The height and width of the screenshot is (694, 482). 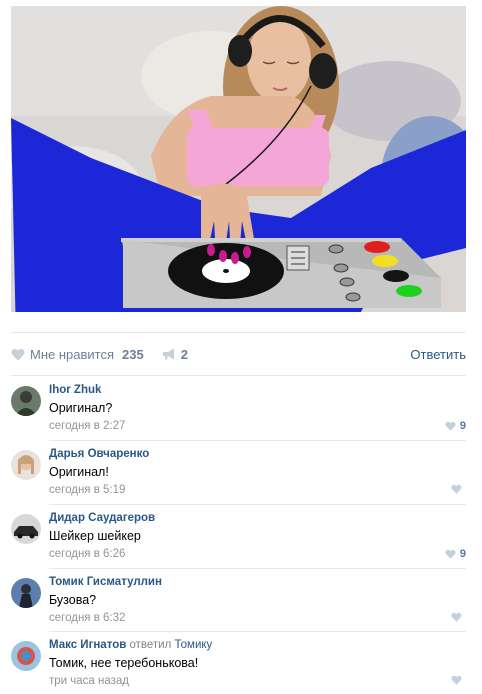 I want to click on comment-author-line: Дарья Овчаренко, so click(x=99, y=454).